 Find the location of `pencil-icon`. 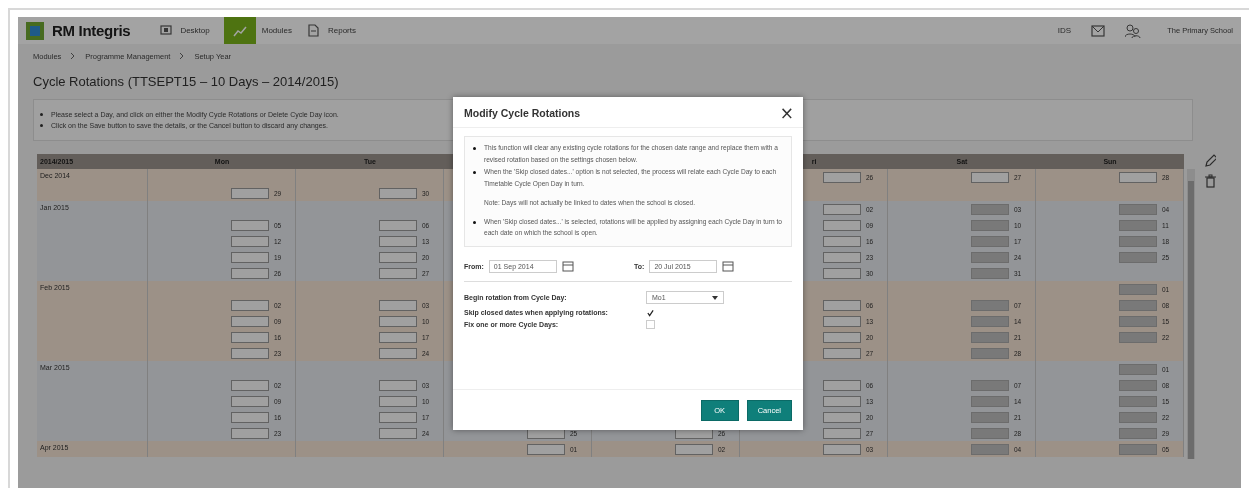

pencil-icon is located at coordinates (1210, 161).